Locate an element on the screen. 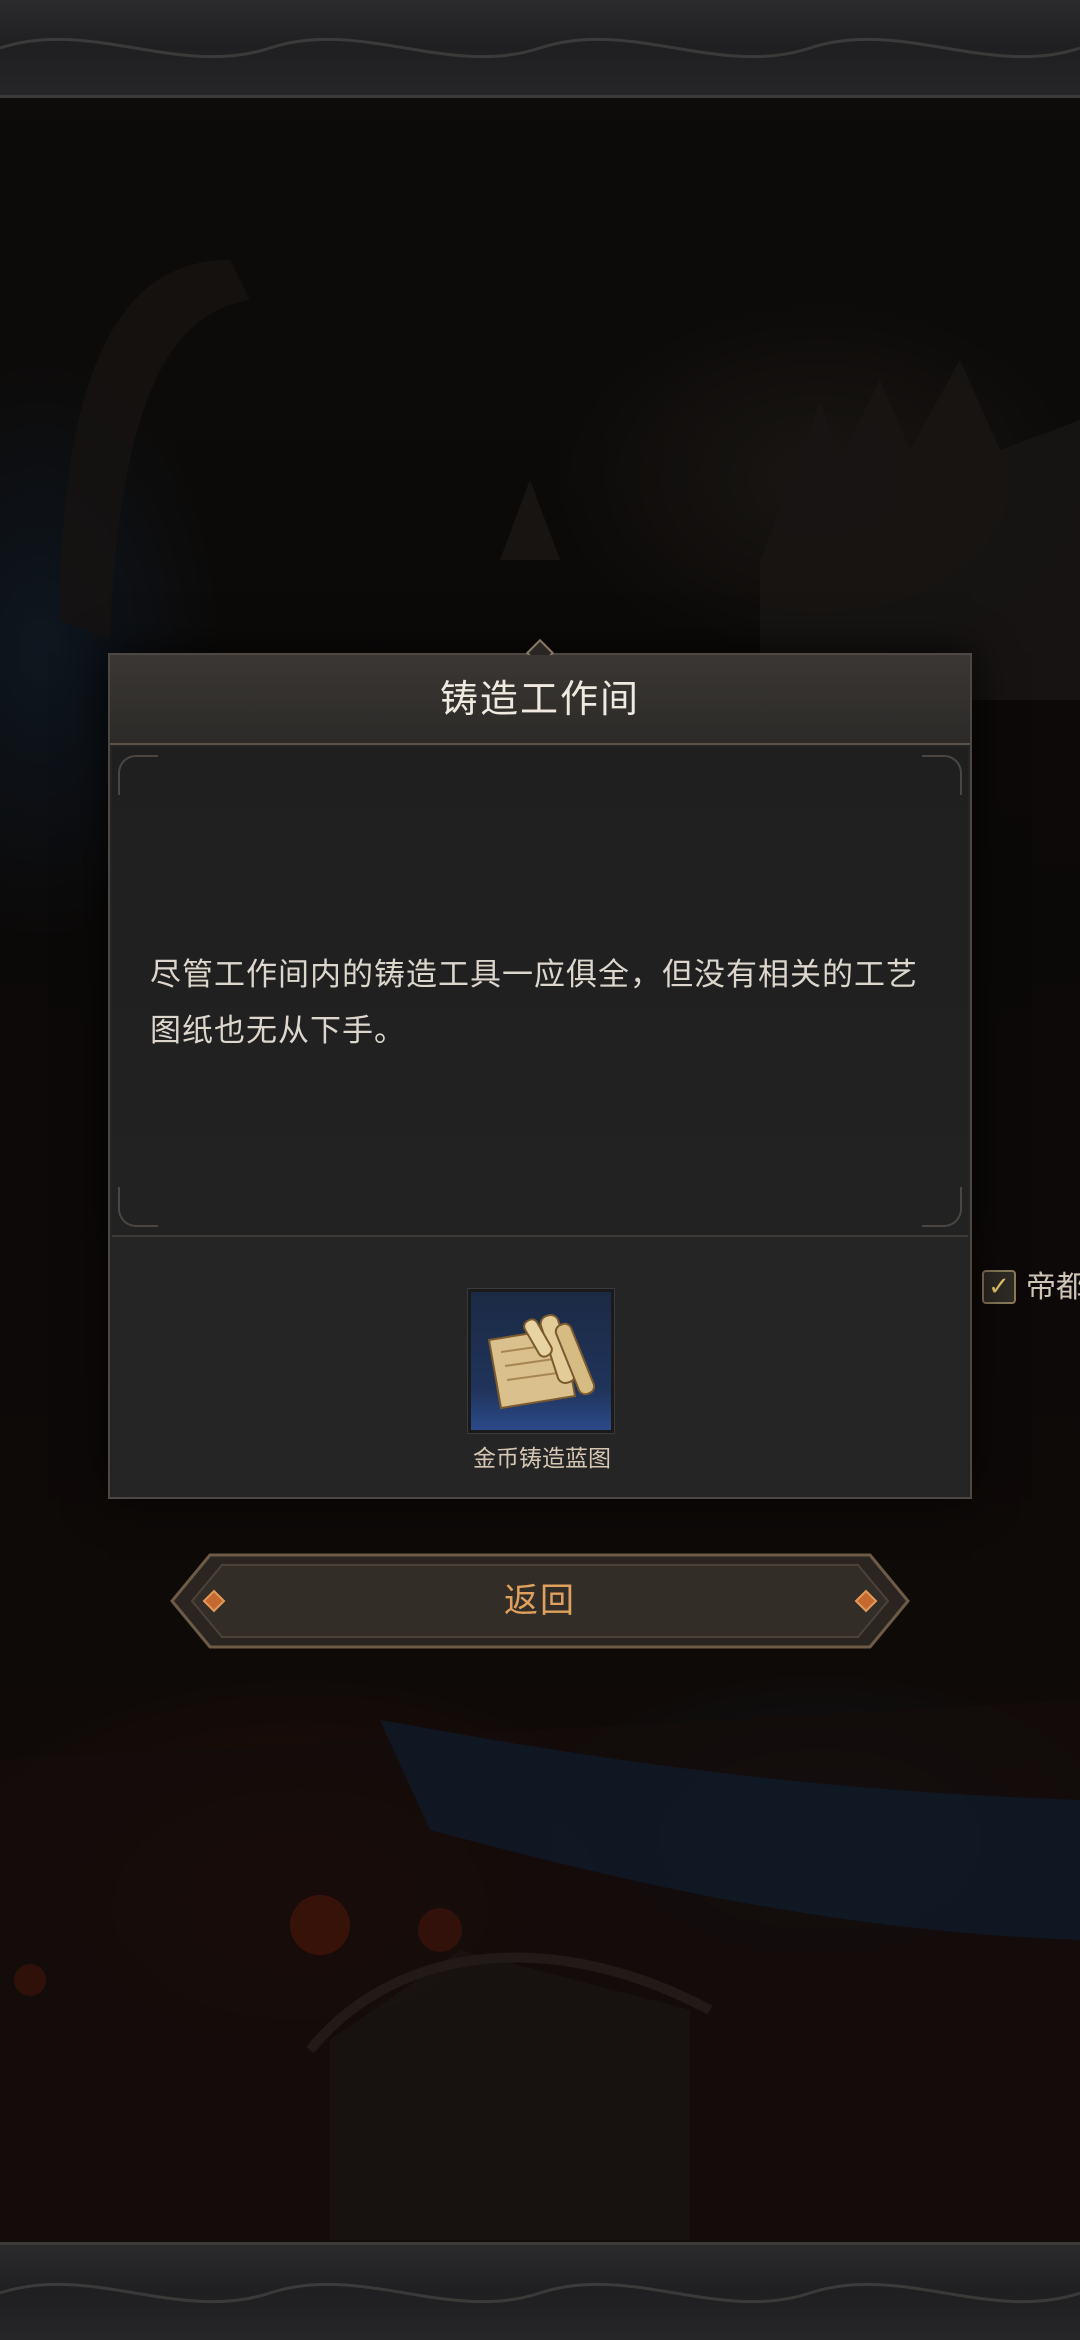 The image size is (1080, 2340). top-frame is located at coordinates (540, 49).